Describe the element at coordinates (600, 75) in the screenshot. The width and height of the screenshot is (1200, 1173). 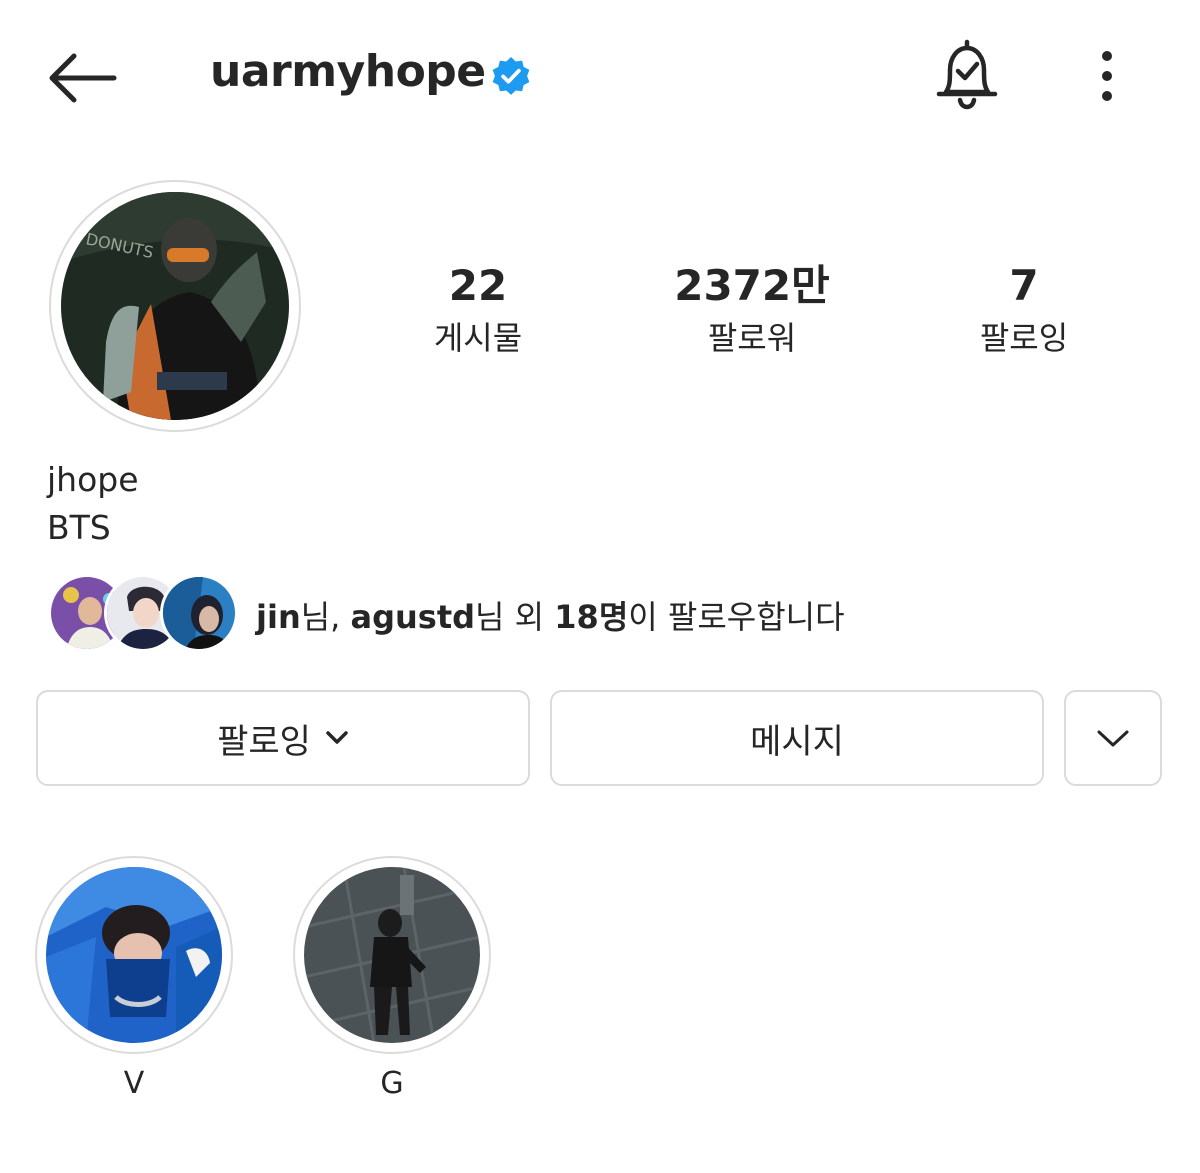
I see `profile-header: uarmyhope` at that location.